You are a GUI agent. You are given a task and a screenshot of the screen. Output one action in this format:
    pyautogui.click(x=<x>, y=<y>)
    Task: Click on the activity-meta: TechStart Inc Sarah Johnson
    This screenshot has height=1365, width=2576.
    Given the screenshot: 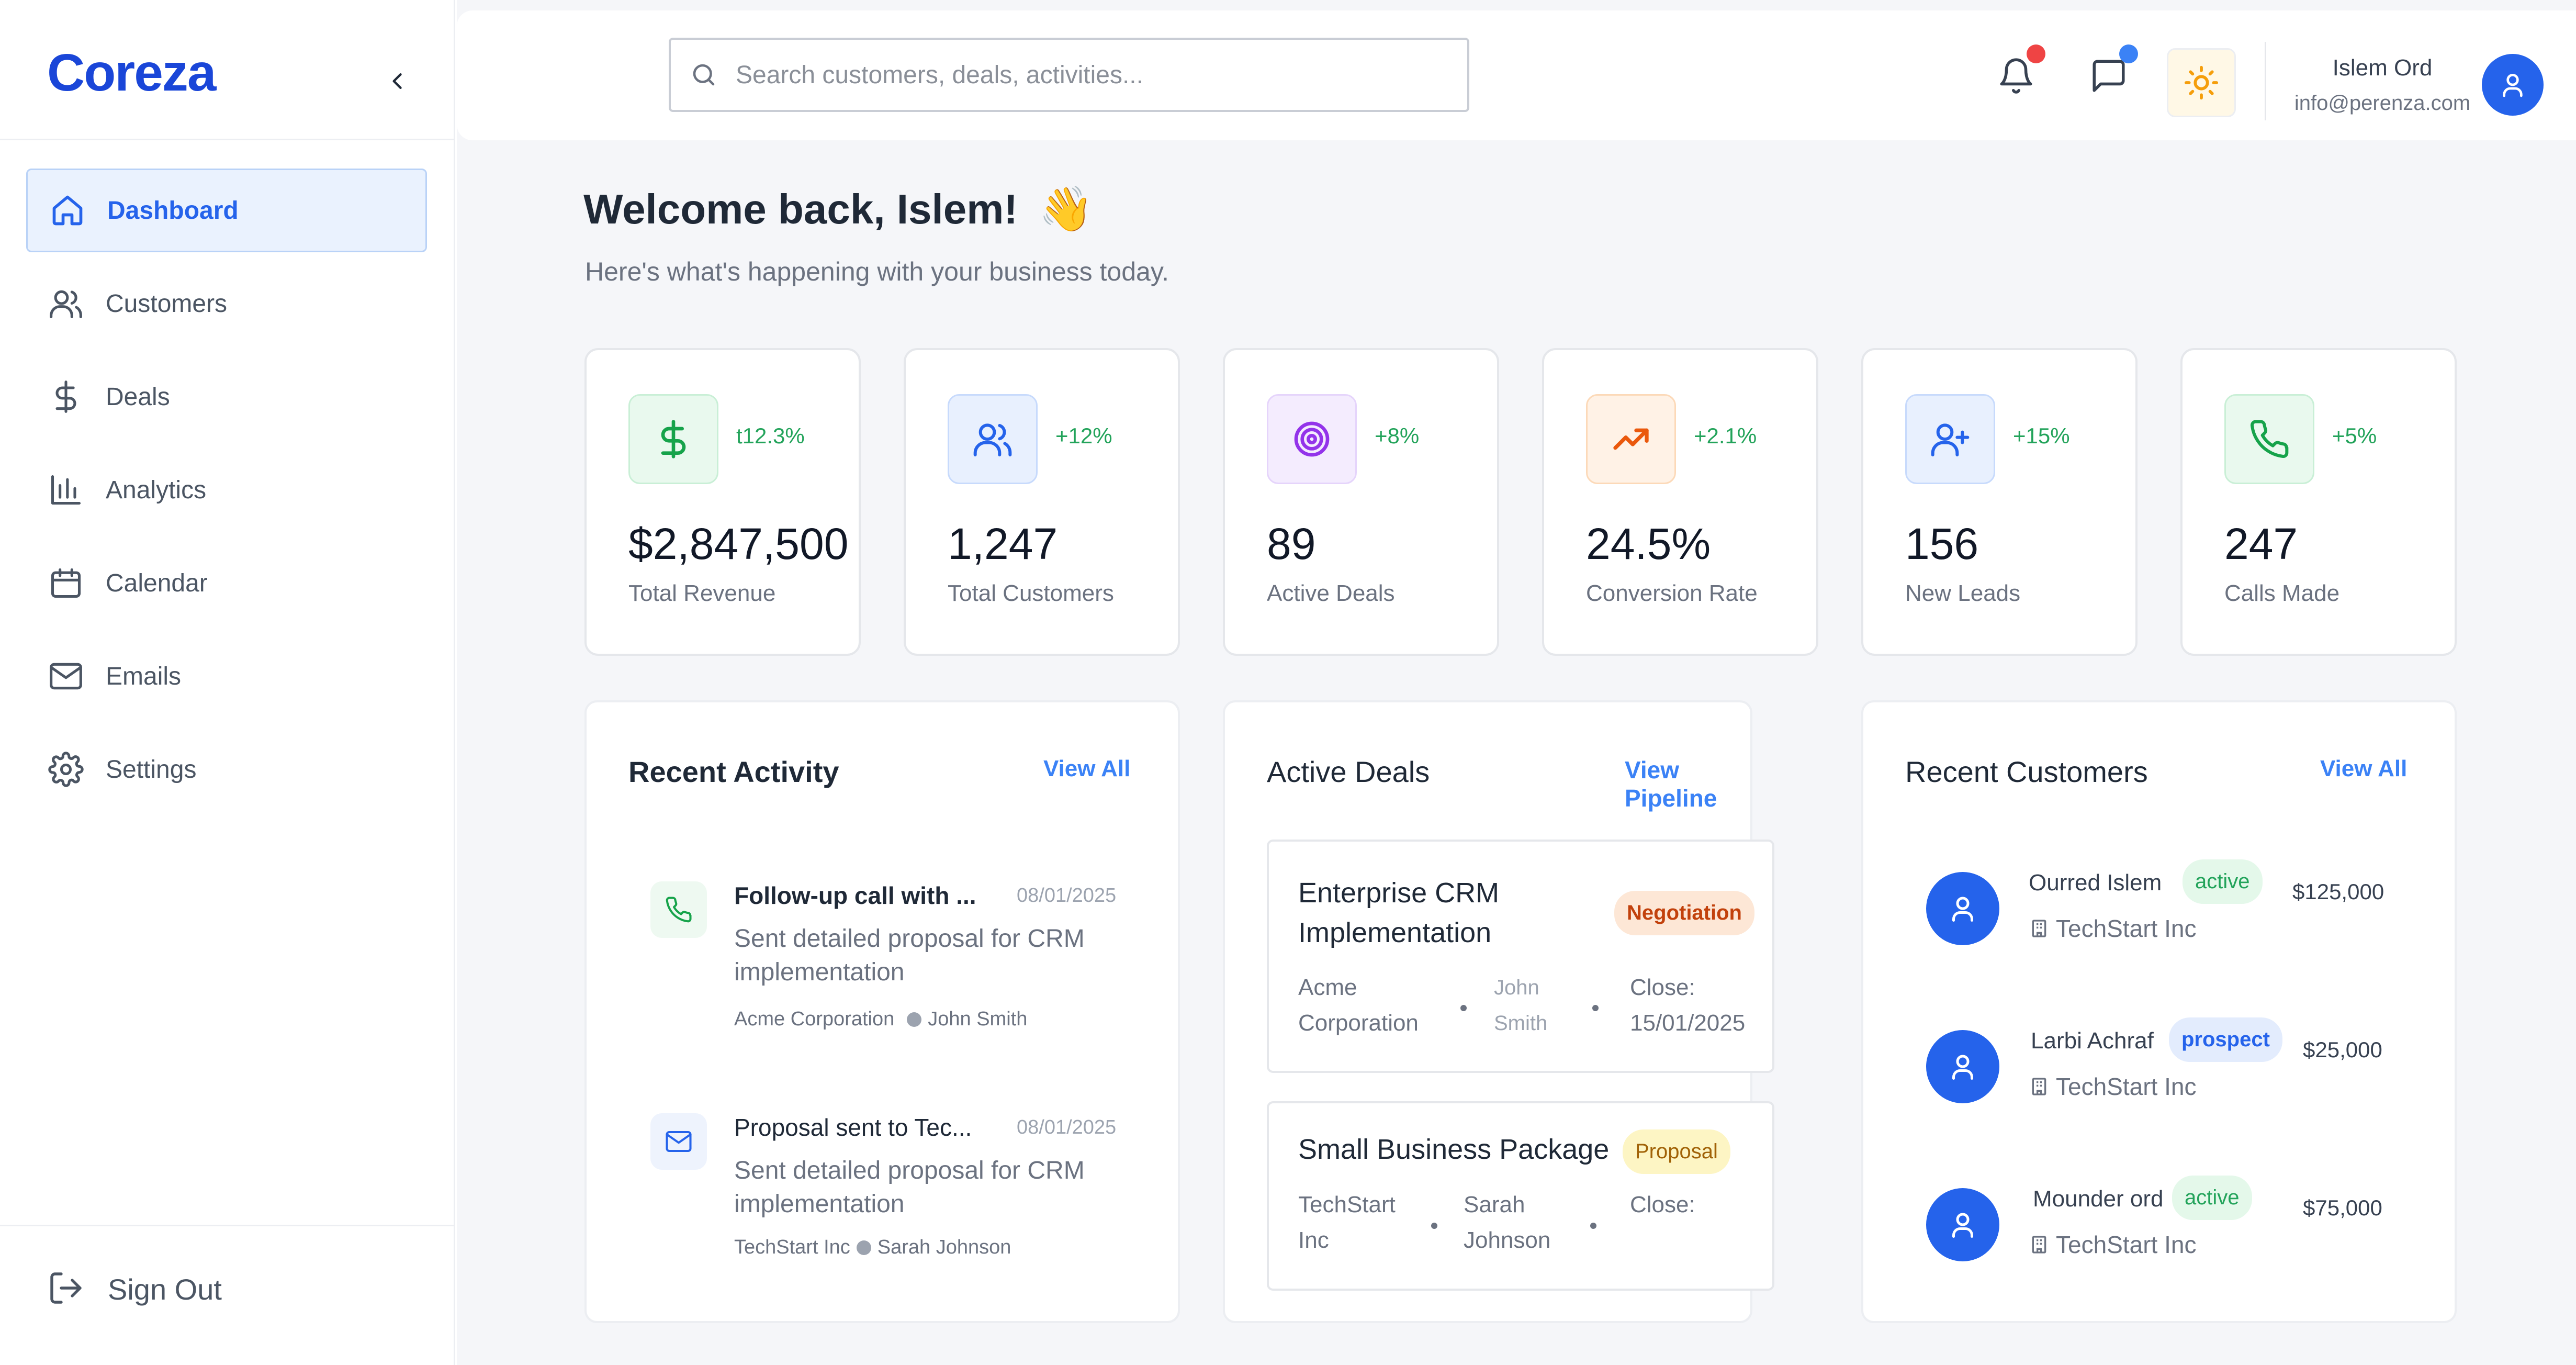 What is the action you would take?
    pyautogui.click(x=872, y=1247)
    